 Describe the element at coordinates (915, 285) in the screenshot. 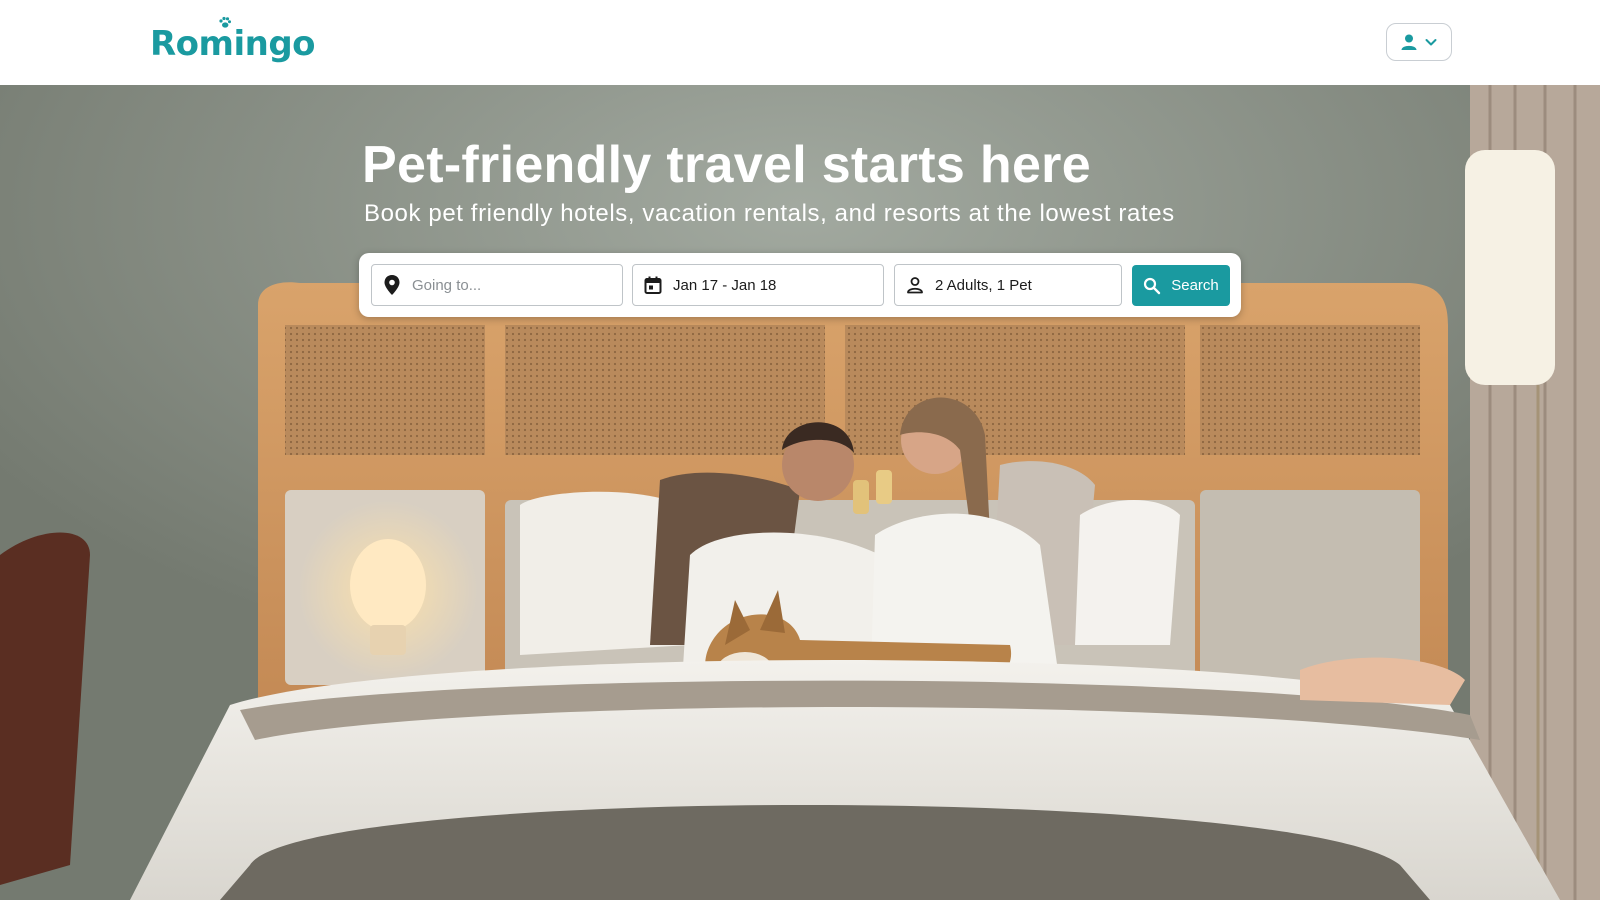

I see `person-outline-icon` at that location.